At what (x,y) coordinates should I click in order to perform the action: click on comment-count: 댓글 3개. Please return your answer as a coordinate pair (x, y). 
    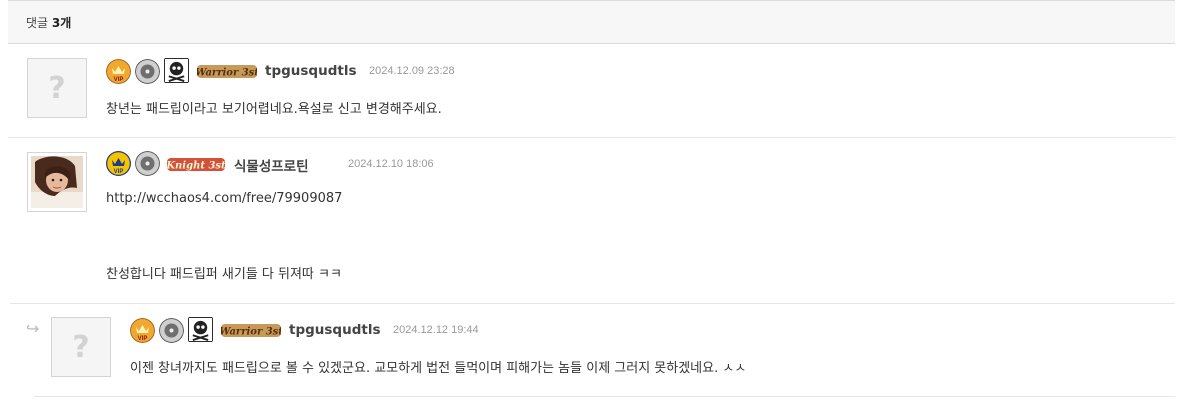
    Looking at the image, I should click on (48, 22).